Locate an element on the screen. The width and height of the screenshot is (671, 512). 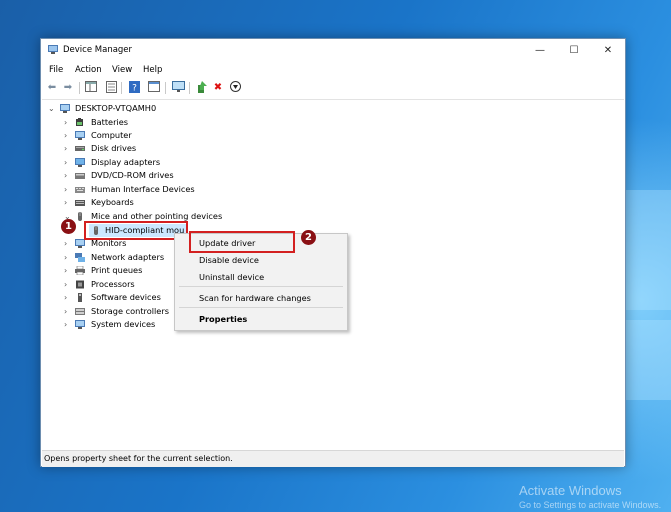
hid-icon is located at coordinates (80, 190).